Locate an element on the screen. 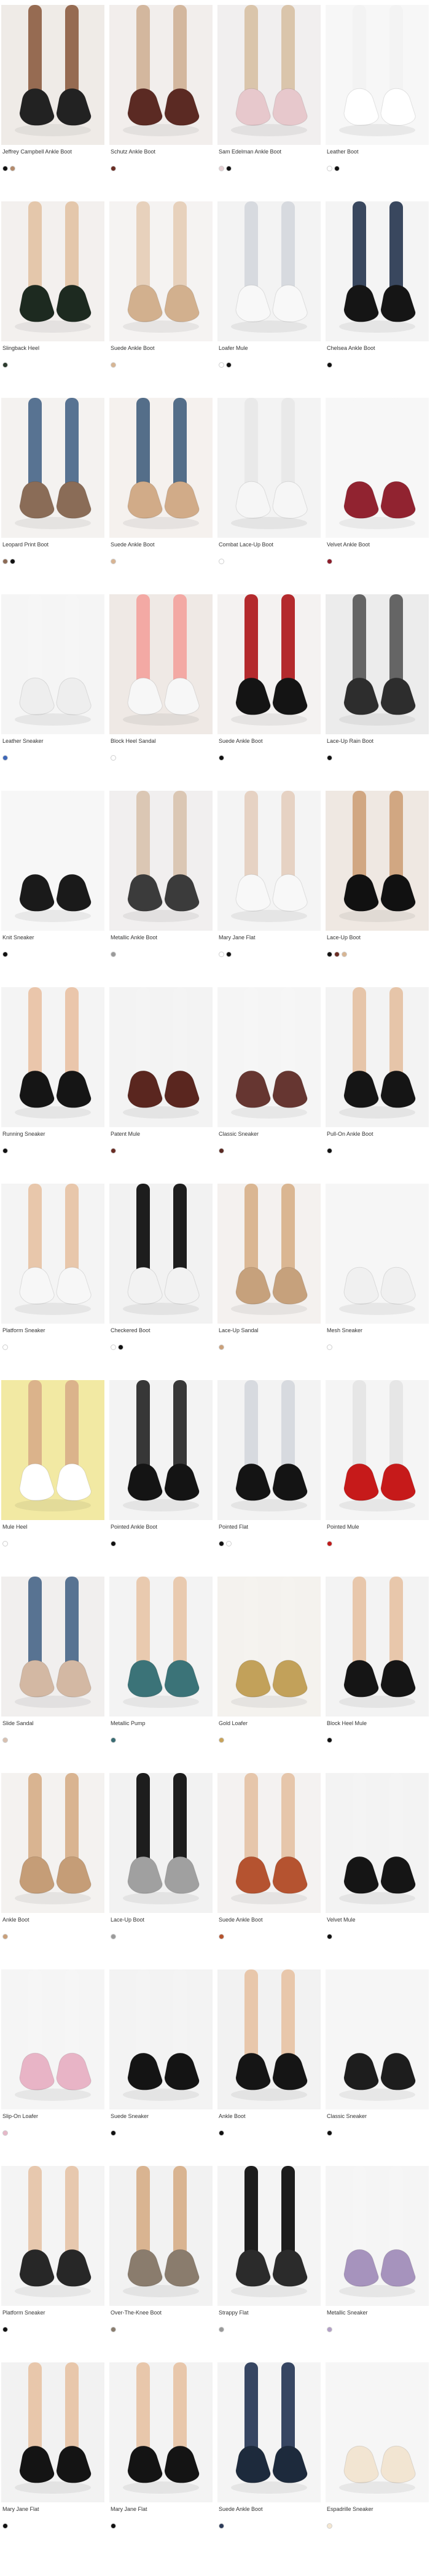 The height and width of the screenshot is (2576, 430). product-card: Lace-Up Boot is located at coordinates (161, 1871).